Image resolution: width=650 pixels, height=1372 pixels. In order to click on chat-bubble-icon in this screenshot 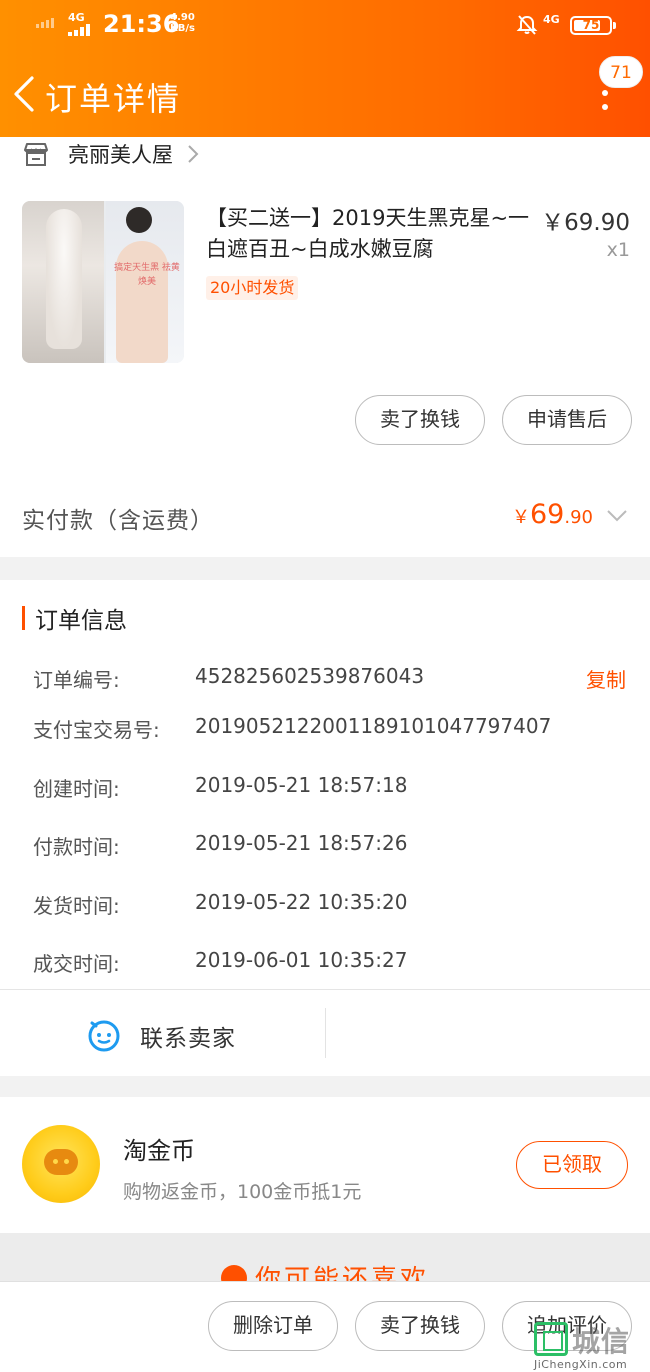, I will do `click(104, 1035)`.